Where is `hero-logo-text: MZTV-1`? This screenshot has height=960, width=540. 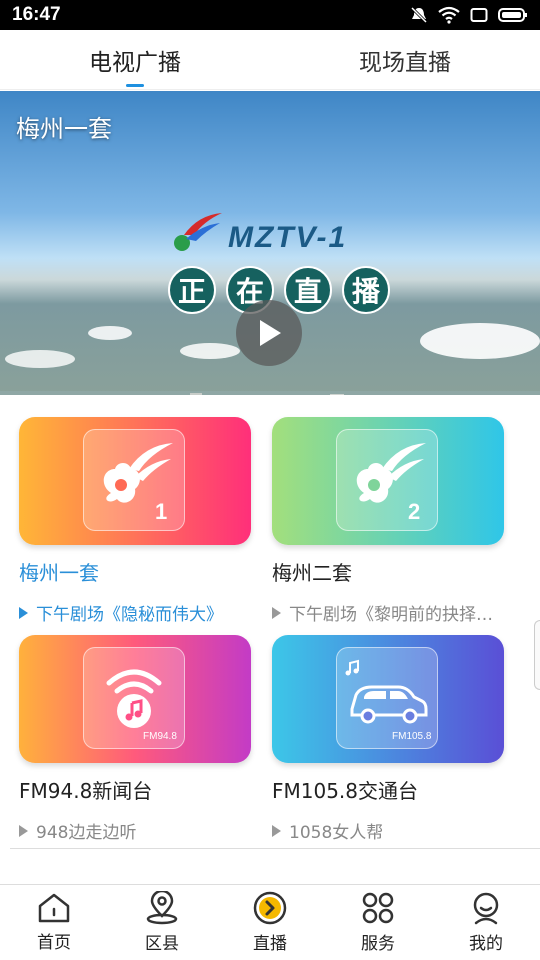
hero-logo-text: MZTV-1 is located at coordinates (288, 237).